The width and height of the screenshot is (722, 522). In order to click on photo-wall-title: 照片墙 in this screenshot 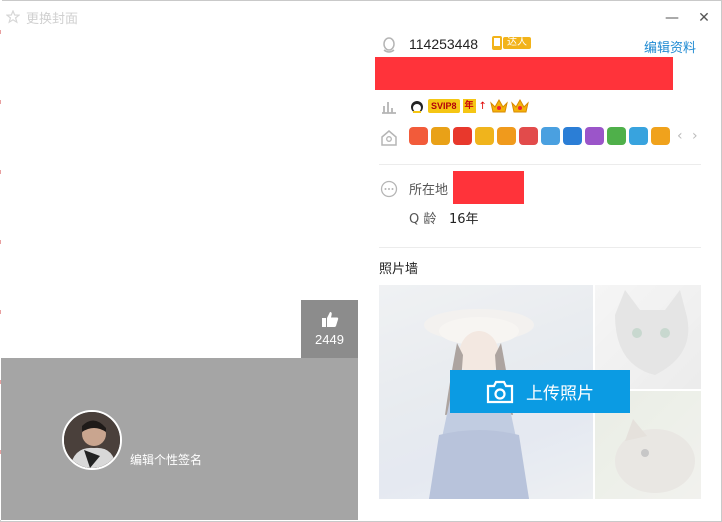, I will do `click(399, 269)`.